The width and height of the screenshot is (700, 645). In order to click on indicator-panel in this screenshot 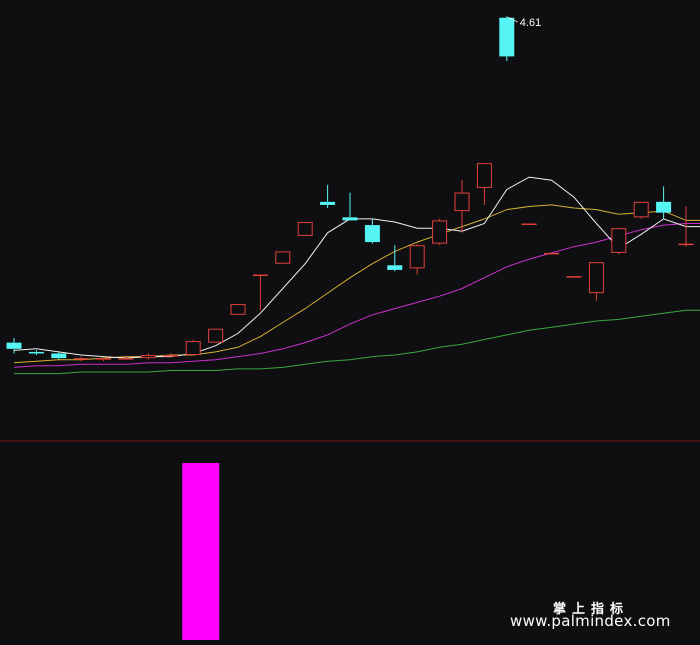, I will do `click(201, 551)`.